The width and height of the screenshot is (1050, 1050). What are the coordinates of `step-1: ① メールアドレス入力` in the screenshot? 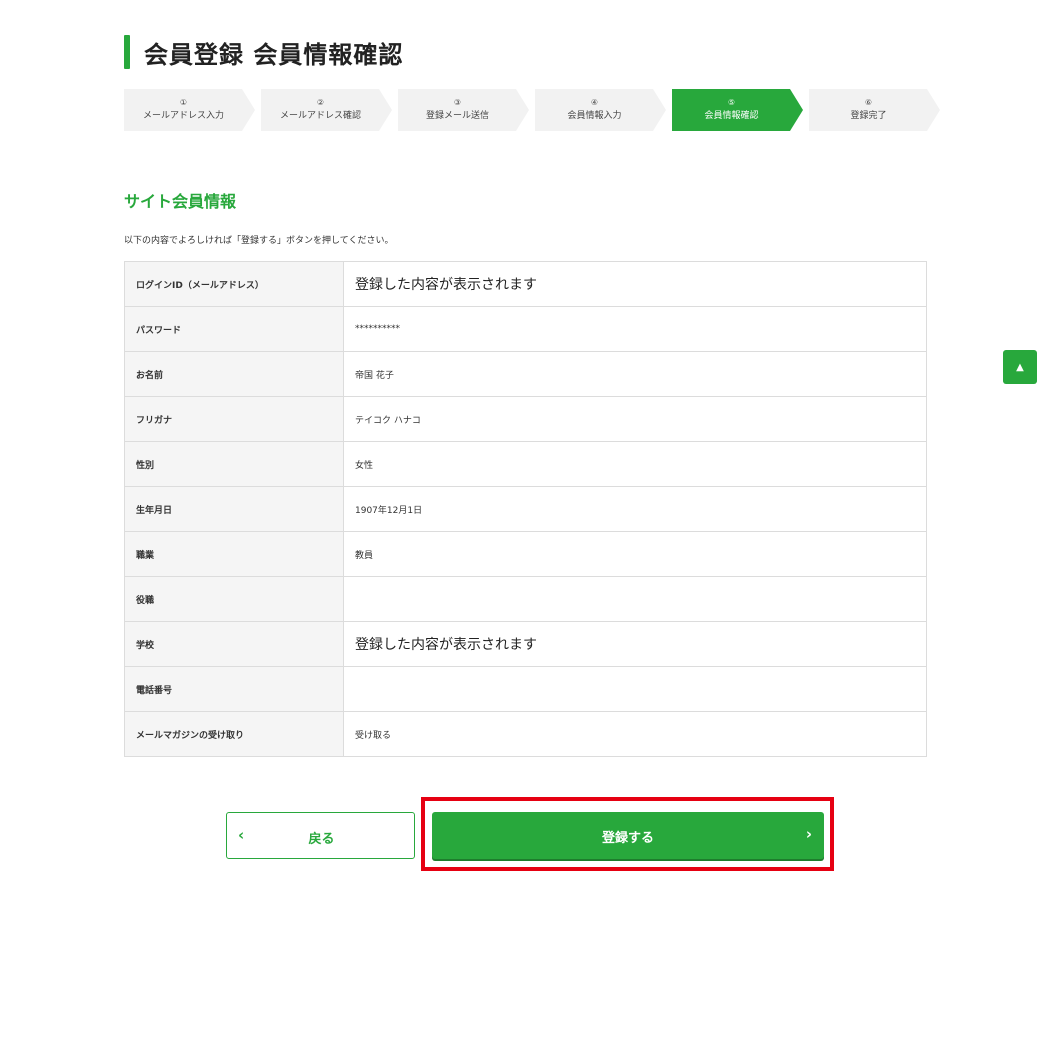 It's located at (189, 110).